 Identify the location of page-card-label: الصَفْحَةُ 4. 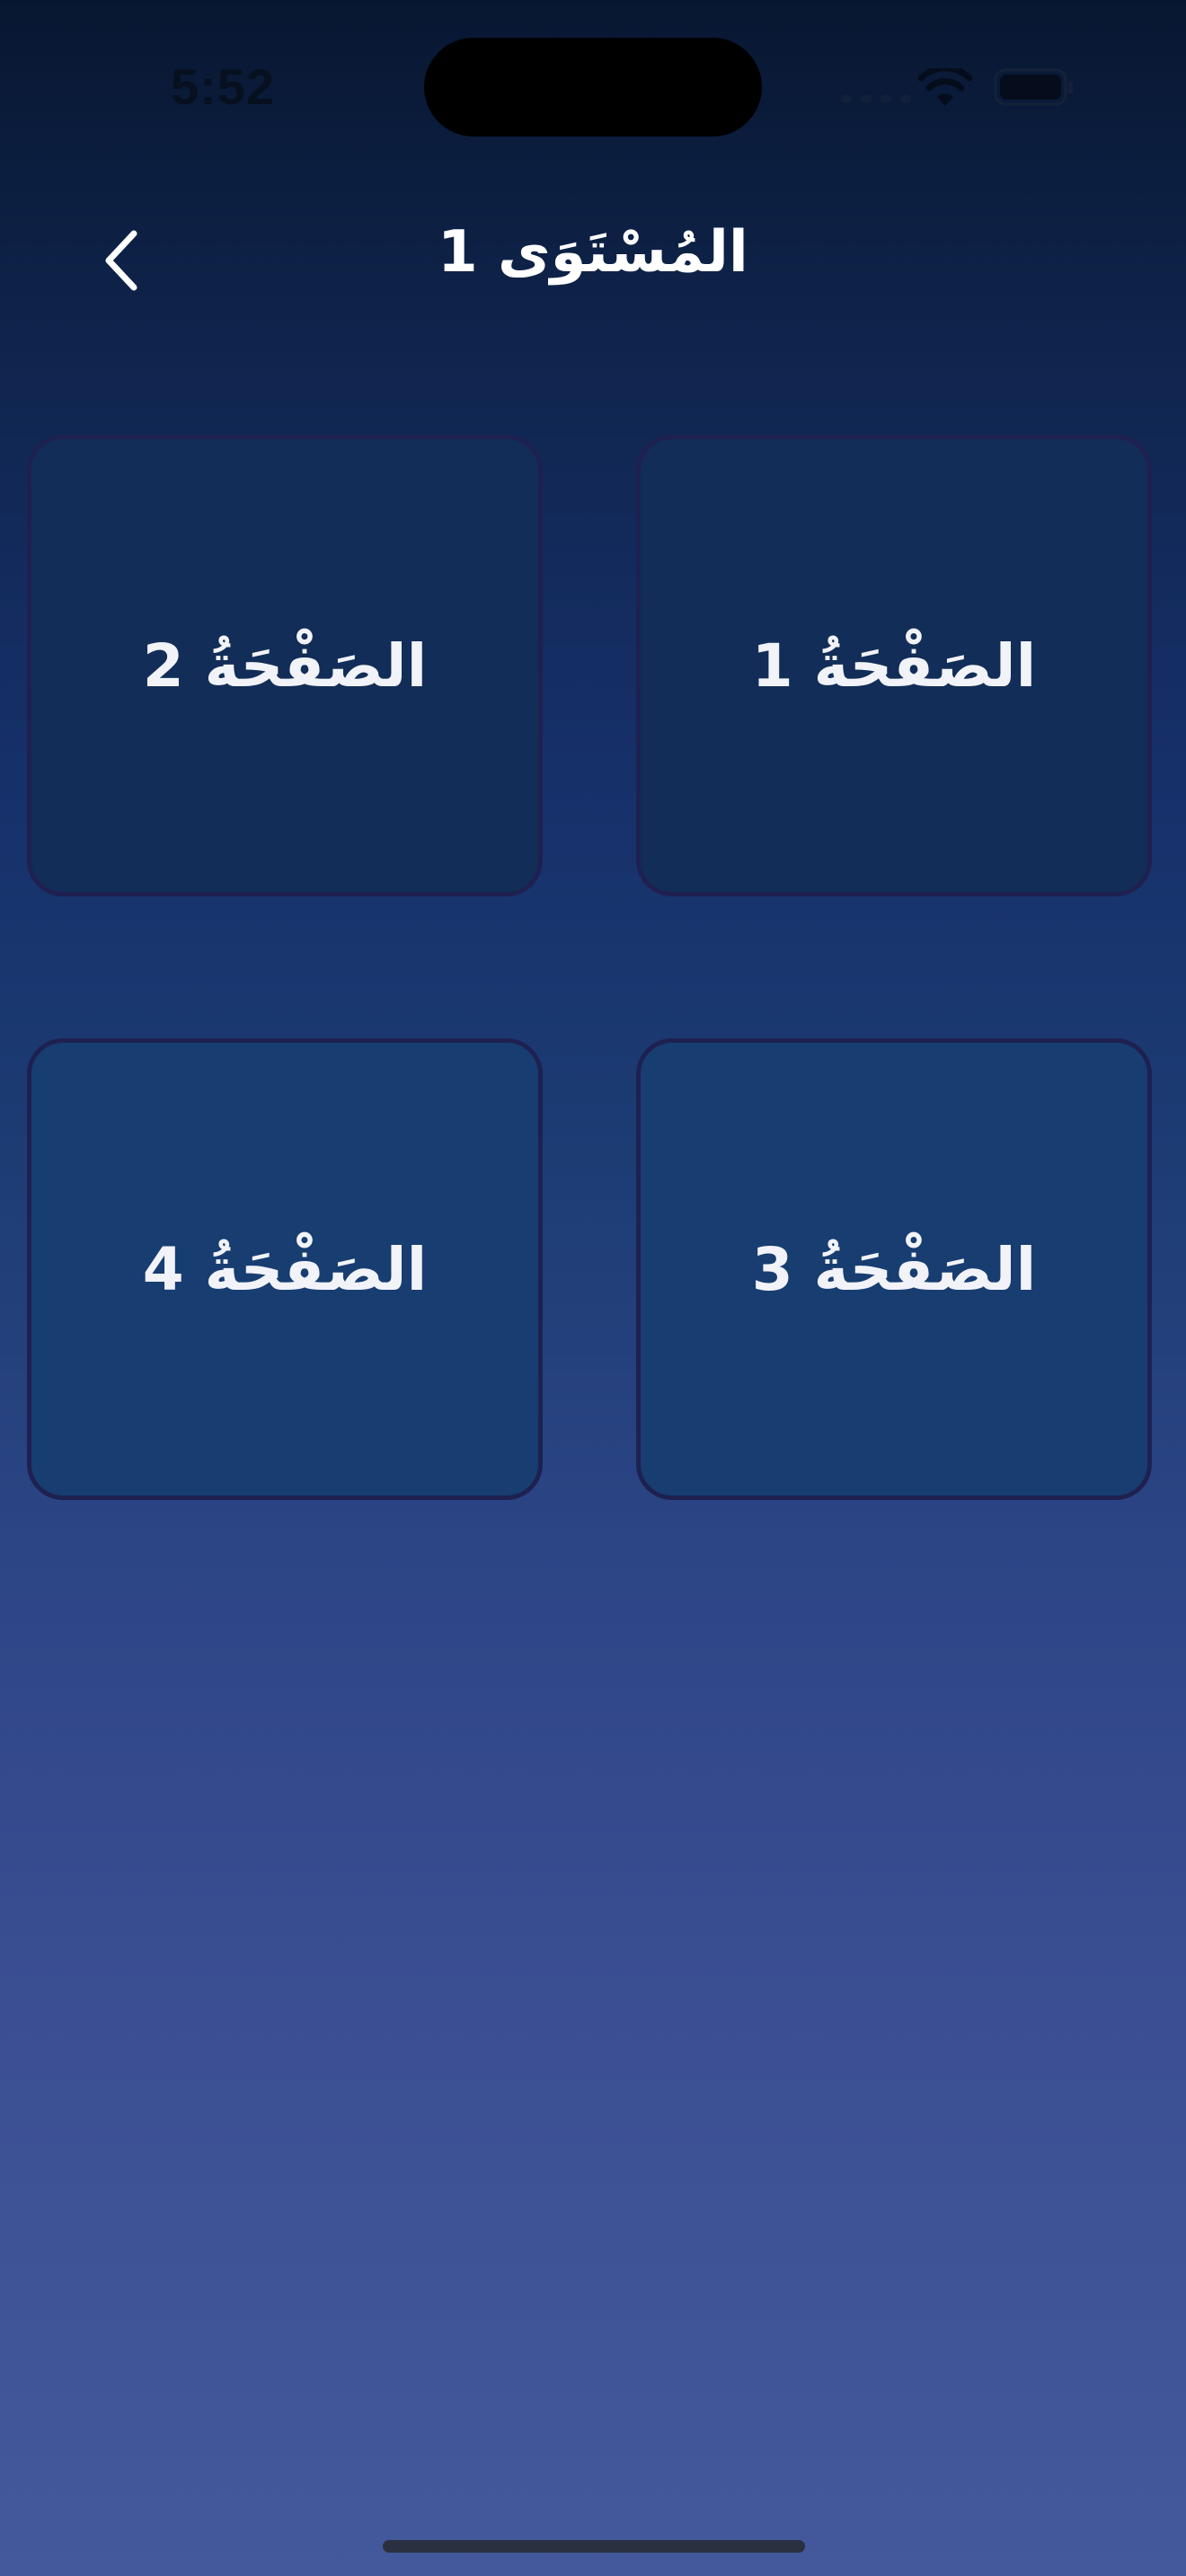
(285, 1269).